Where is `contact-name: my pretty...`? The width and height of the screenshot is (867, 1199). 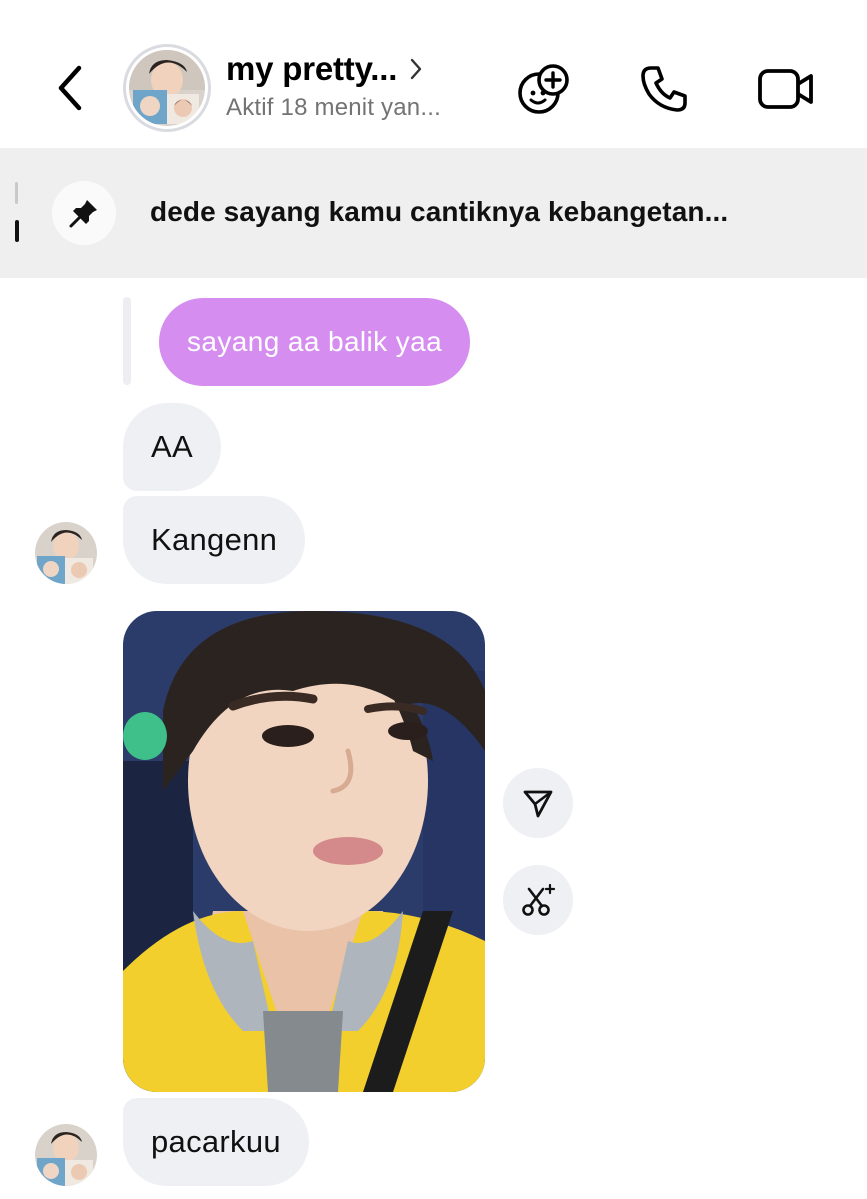
contact-name: my pretty... is located at coordinates (312, 68).